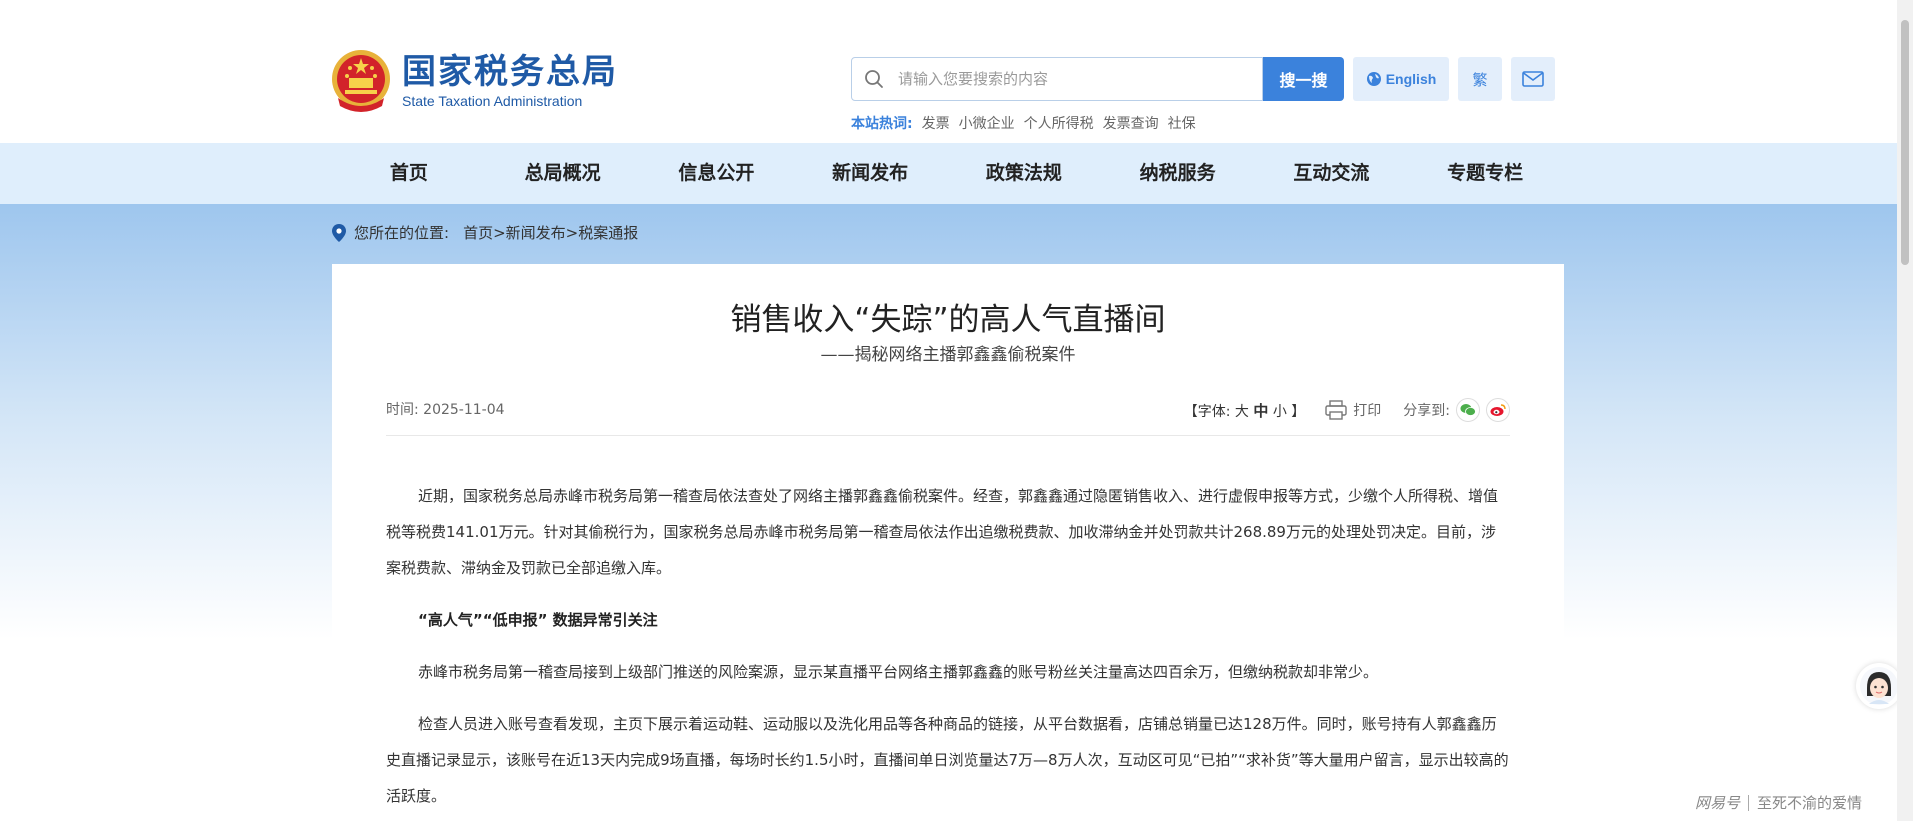  Describe the element at coordinates (1298, 411) in the screenshot. I see `font-size-close: 】` at that location.